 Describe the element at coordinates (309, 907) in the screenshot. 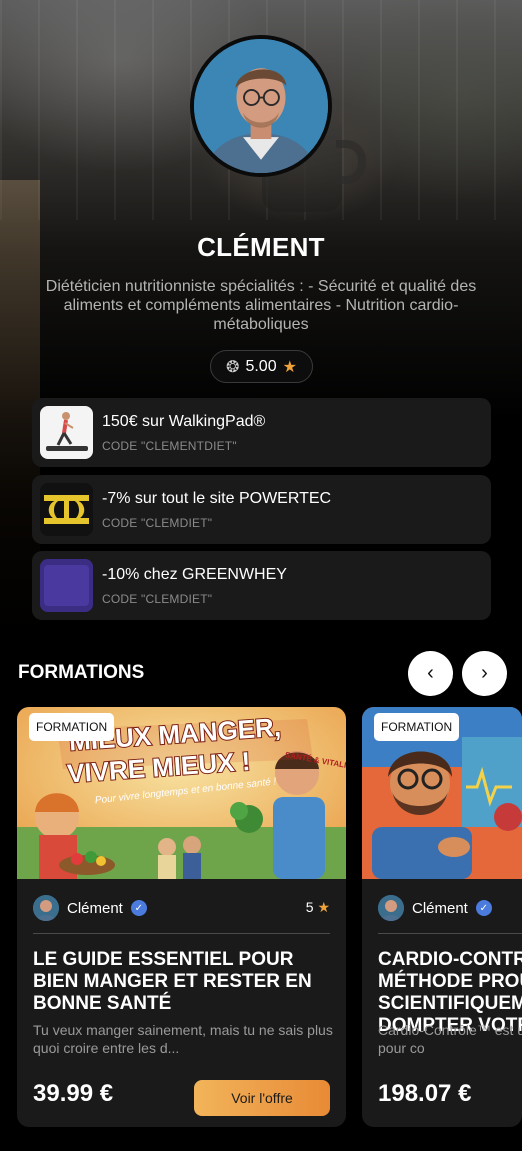

I see `score-value: 5` at that location.